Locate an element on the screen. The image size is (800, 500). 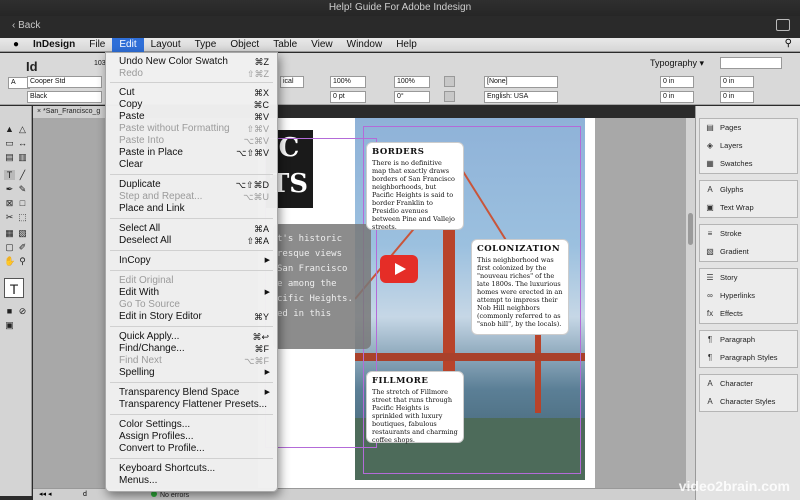
hand-tool-icon: ✋ is located at coordinates (9, 261).